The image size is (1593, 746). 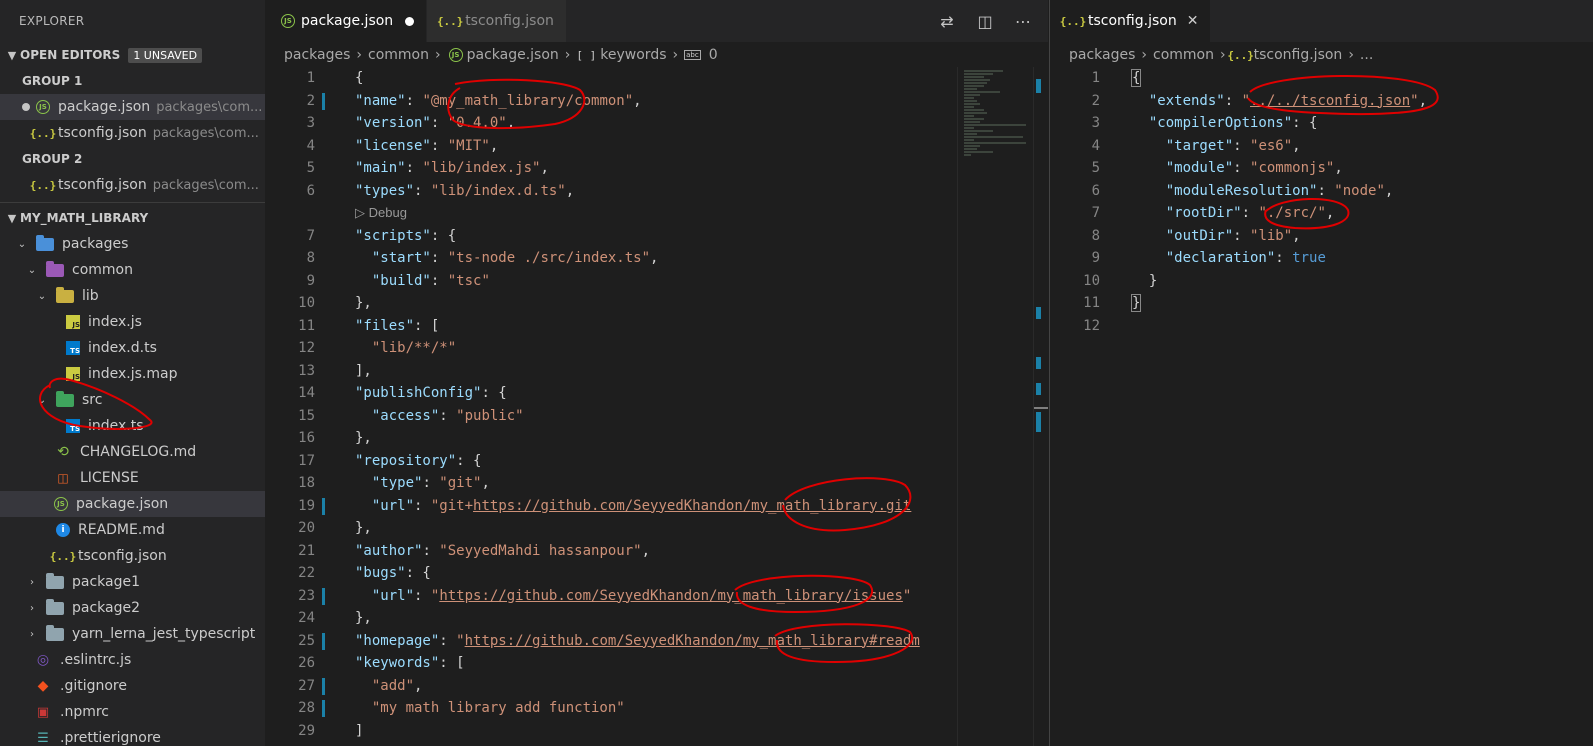 I want to click on chevron-down-icon: ⌄, so click(x=42, y=296).